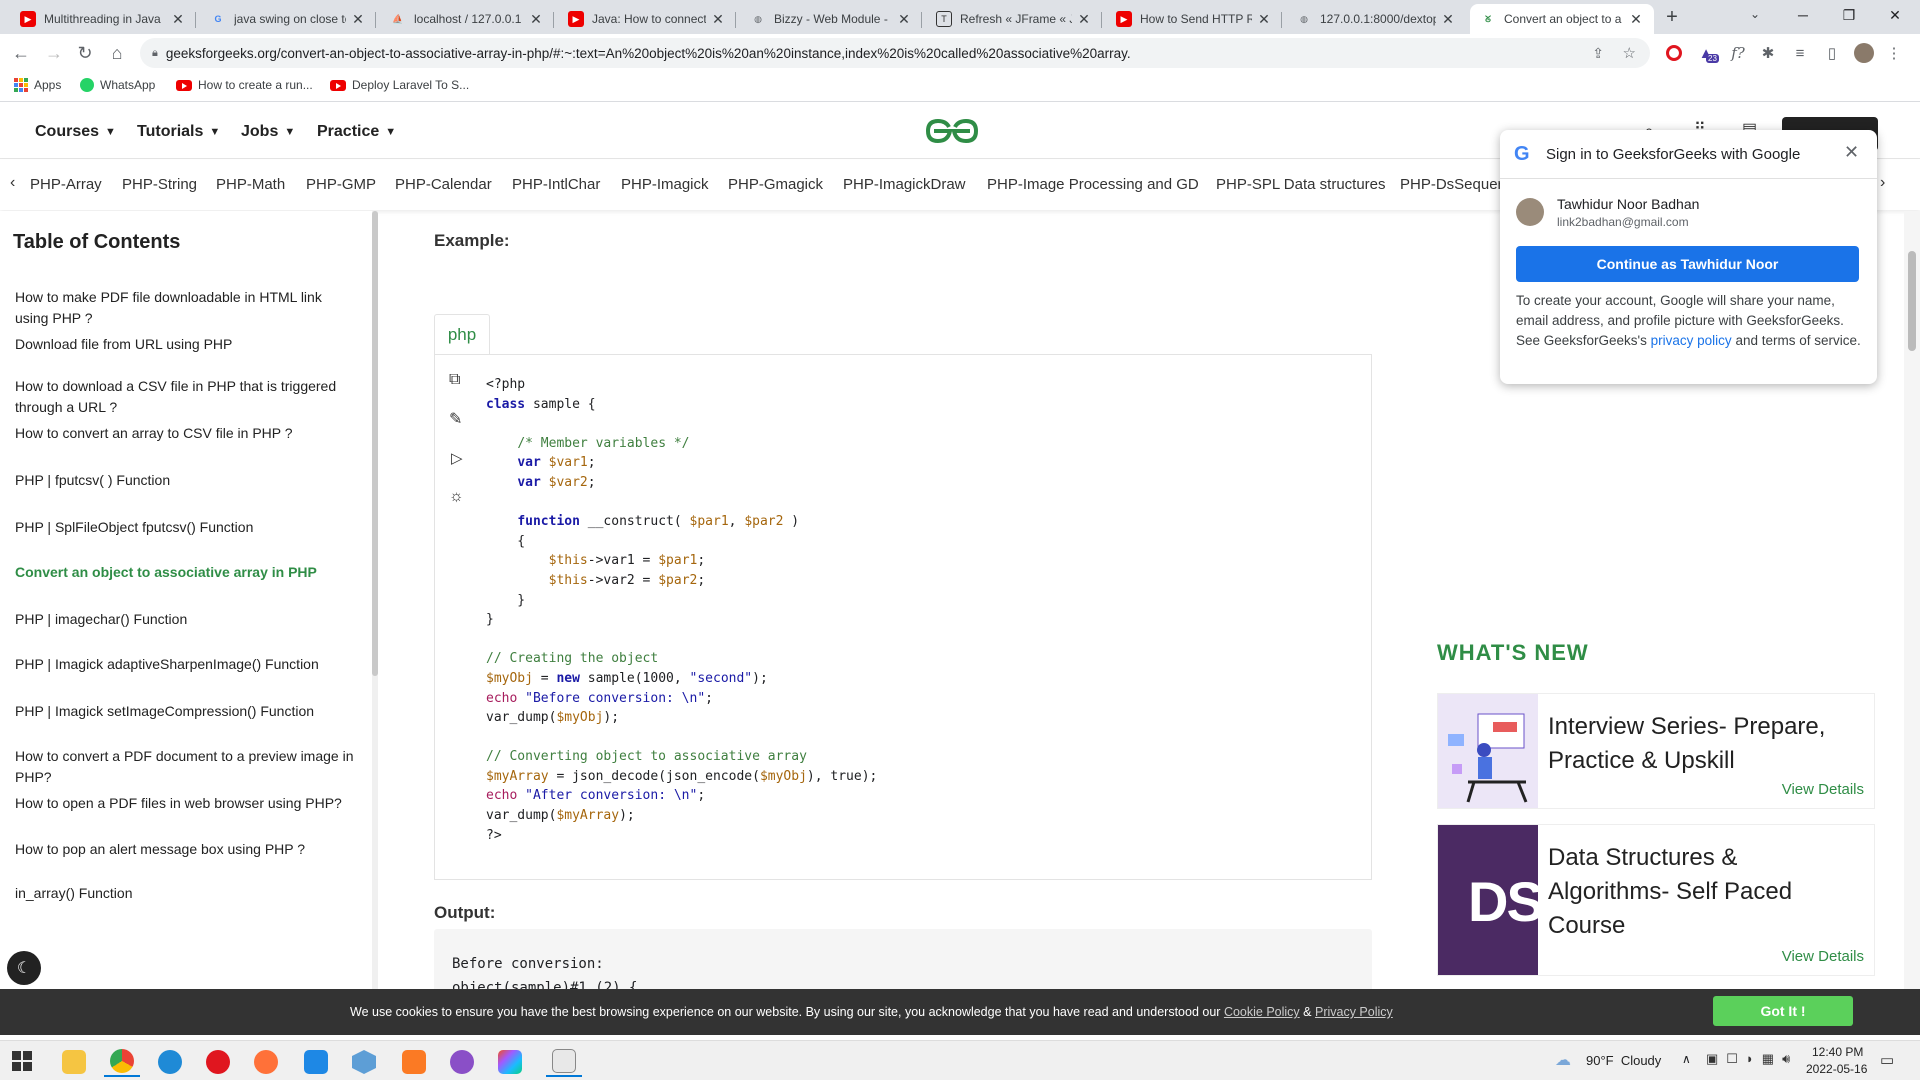 The width and height of the screenshot is (1920, 1080). What do you see at coordinates (37, 85) in the screenshot?
I see `bookmark-apps: Apps` at bounding box center [37, 85].